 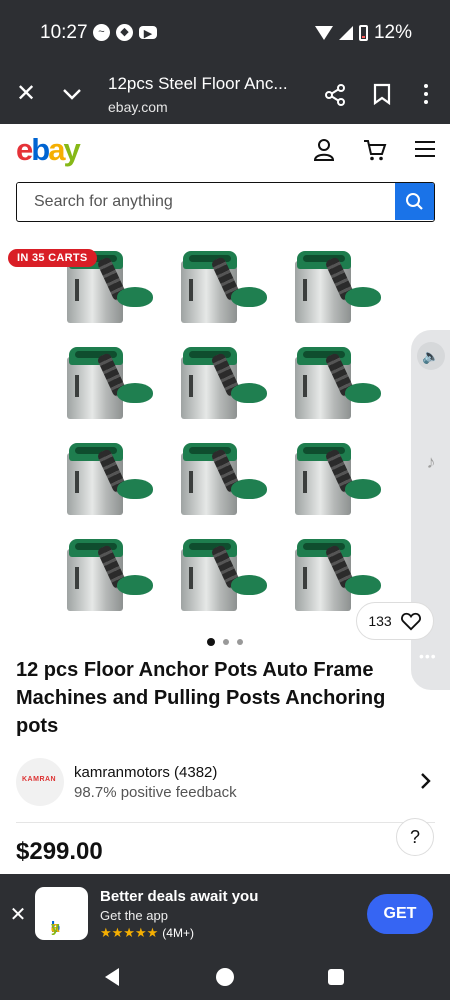 What do you see at coordinates (415, 837) in the screenshot?
I see `help-button: ?` at bounding box center [415, 837].